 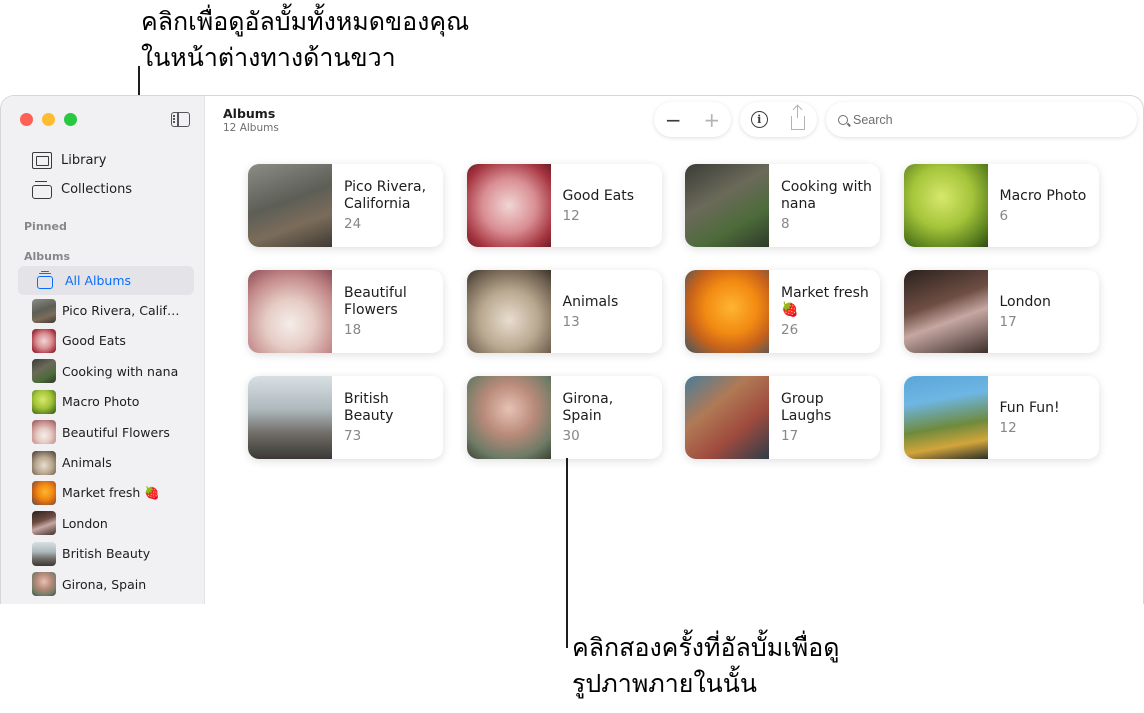 What do you see at coordinates (85, 523) in the screenshot?
I see `sidebar-item-label: London` at bounding box center [85, 523].